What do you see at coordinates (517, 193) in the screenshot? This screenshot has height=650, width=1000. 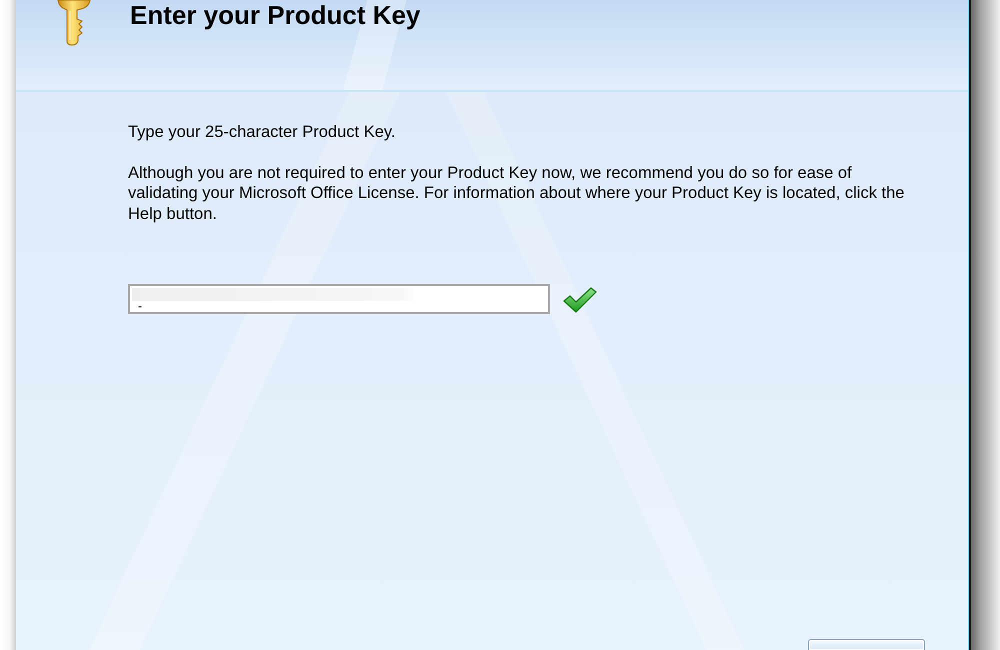 I see `description-text: Although you are not required to enter your Product Key now, we recommend you do so for ease of validating your Microsoft Office License. For information about where your Product Key is located, click the Help button.` at bounding box center [517, 193].